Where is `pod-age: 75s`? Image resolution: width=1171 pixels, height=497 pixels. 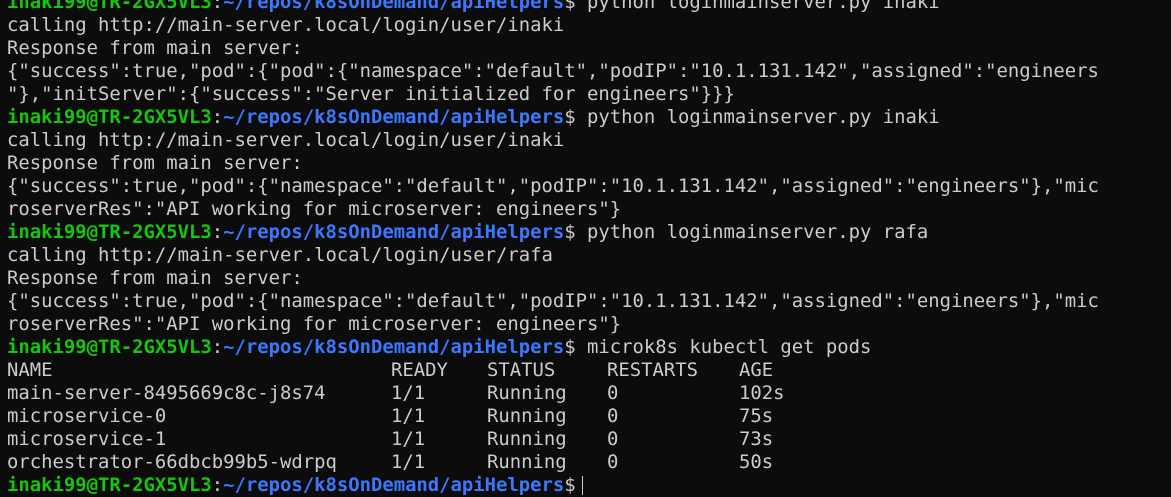 pod-age: 75s is located at coordinates (756, 416).